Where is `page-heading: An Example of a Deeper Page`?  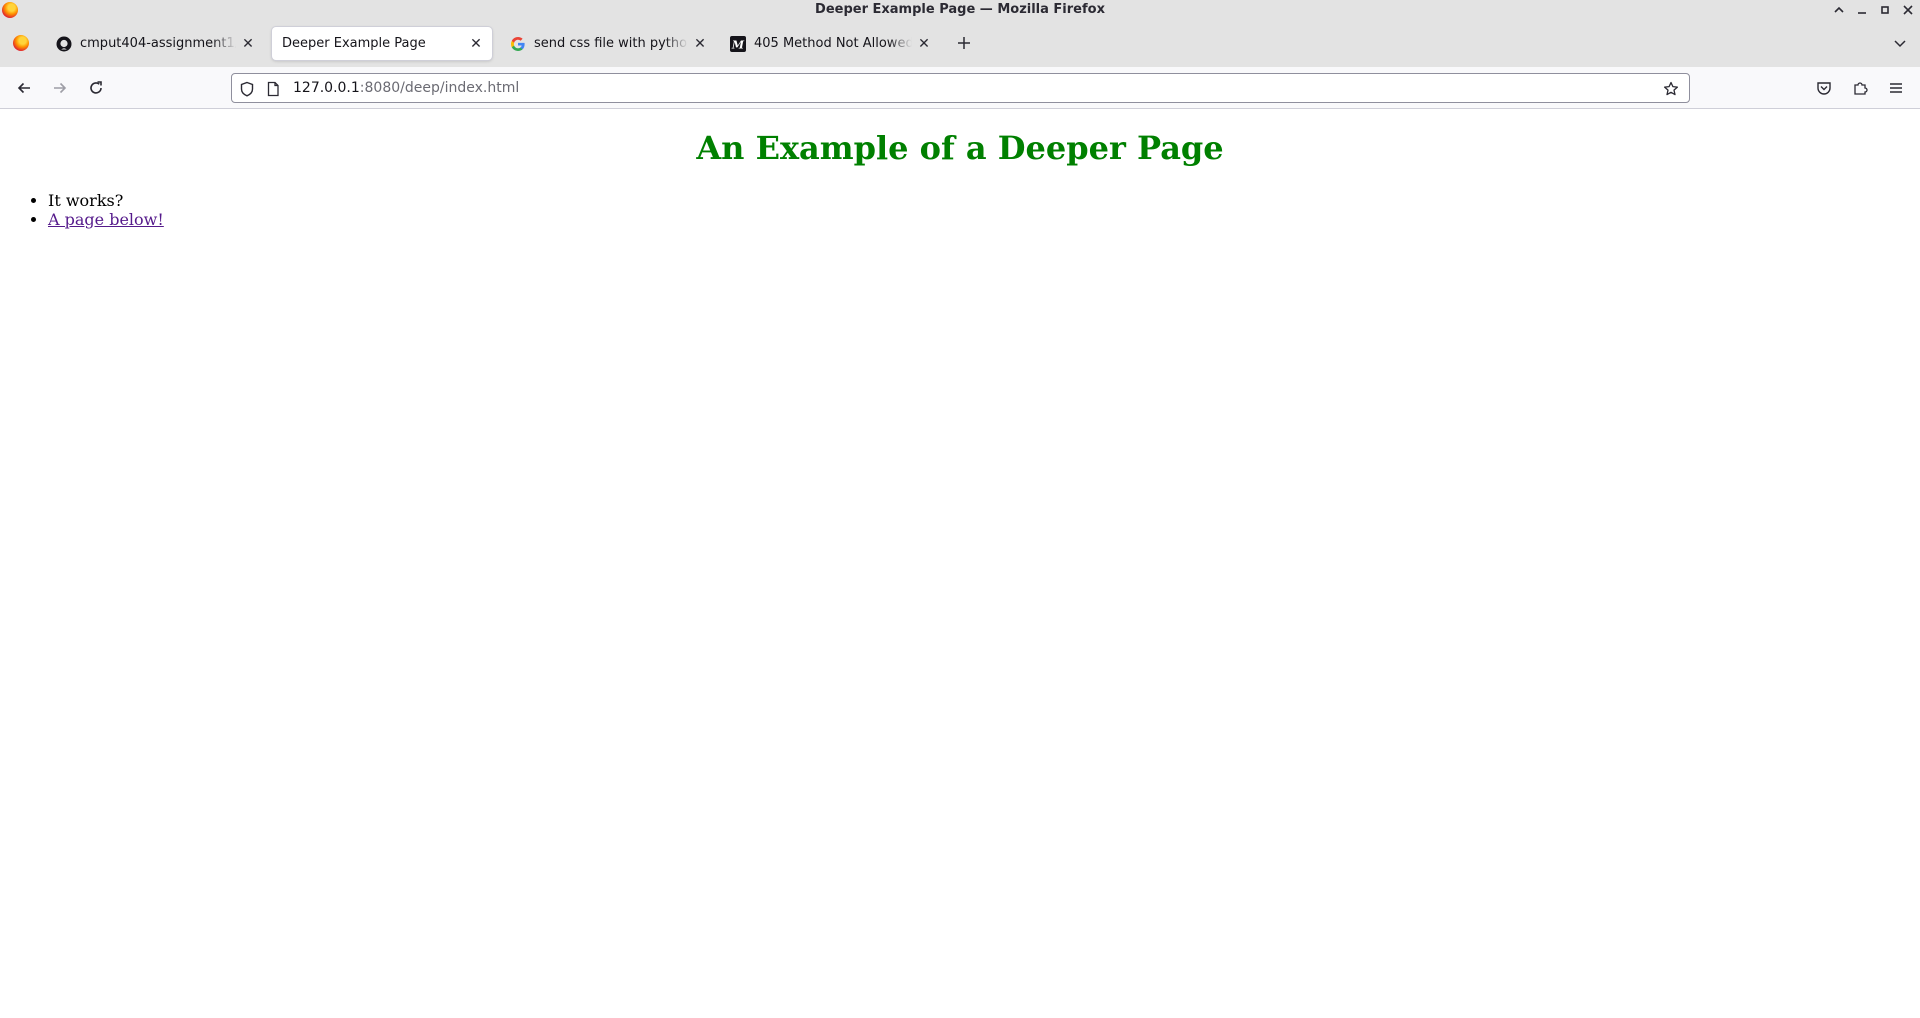 page-heading: An Example of a Deeper Page is located at coordinates (960, 148).